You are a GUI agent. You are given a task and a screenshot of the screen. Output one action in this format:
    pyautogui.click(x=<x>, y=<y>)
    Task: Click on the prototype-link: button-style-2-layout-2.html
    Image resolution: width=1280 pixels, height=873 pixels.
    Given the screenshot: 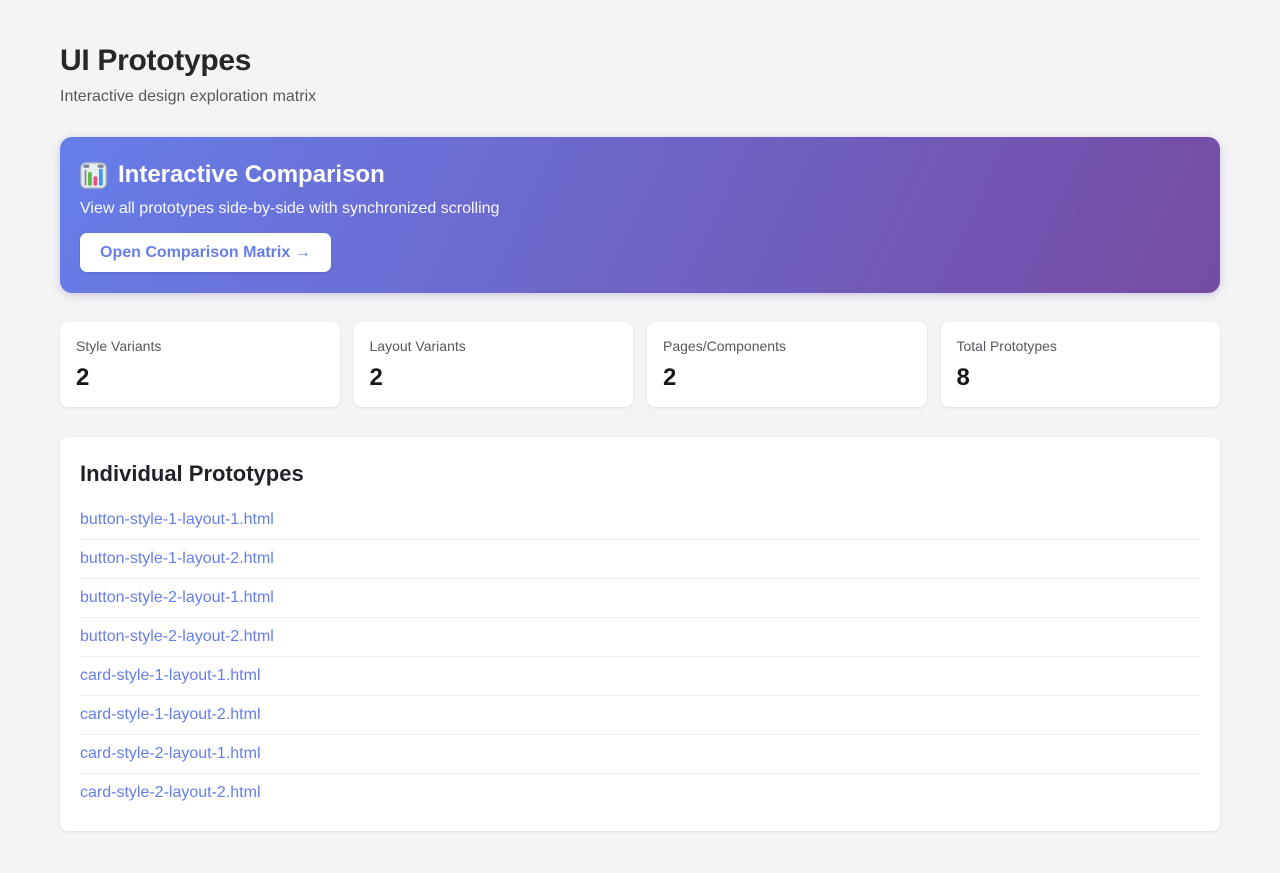 What is the action you would take?
    pyautogui.click(x=177, y=636)
    